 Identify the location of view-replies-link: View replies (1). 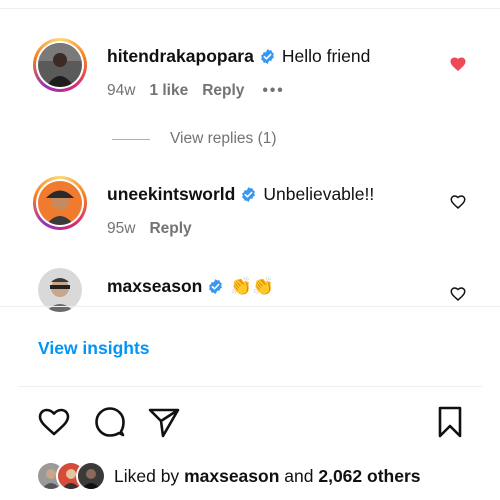
(194, 139).